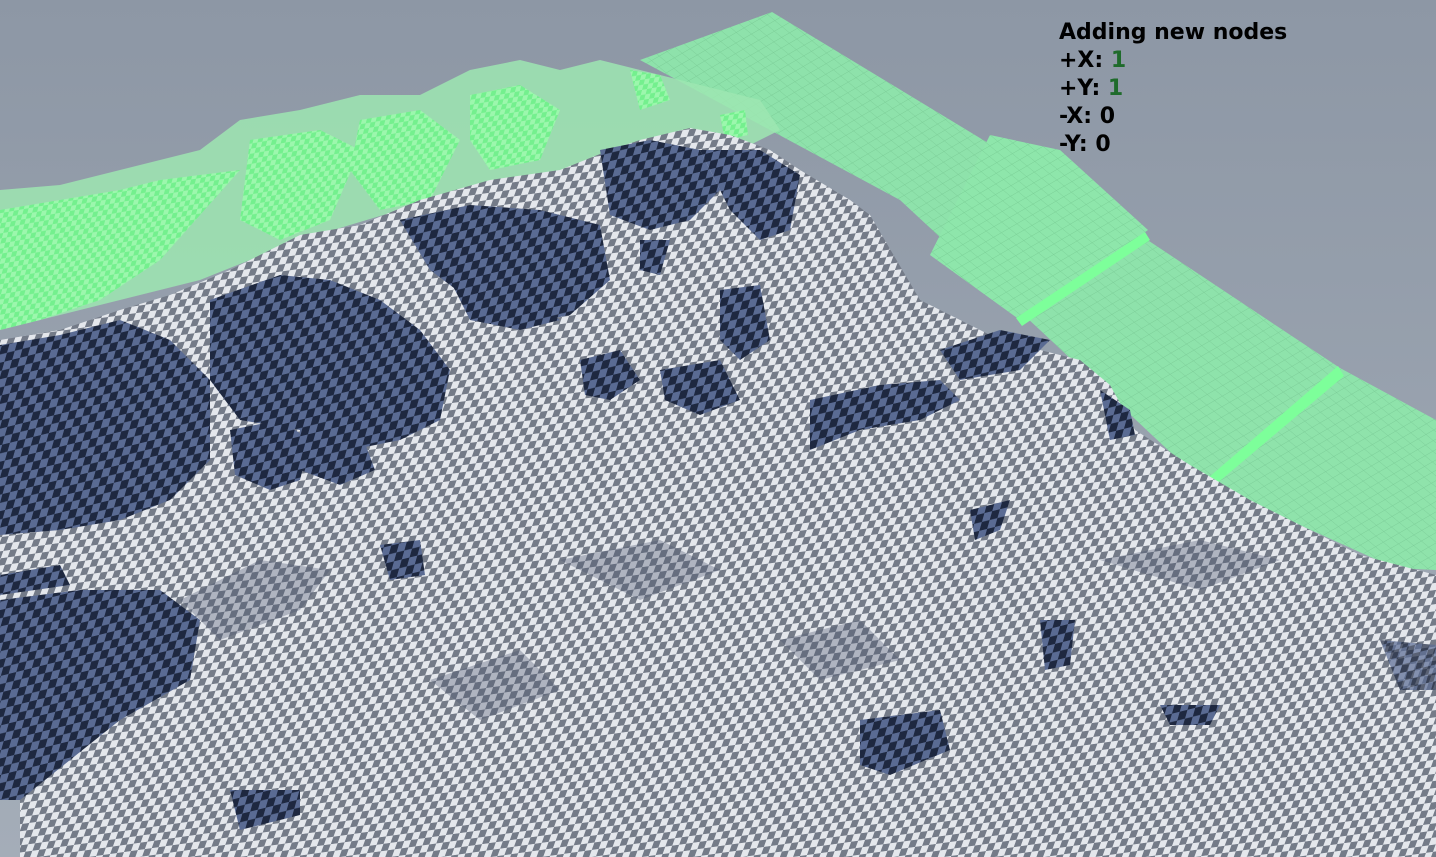  I want to click on overlay-row-pos-x: +X: 1, so click(1173, 61).